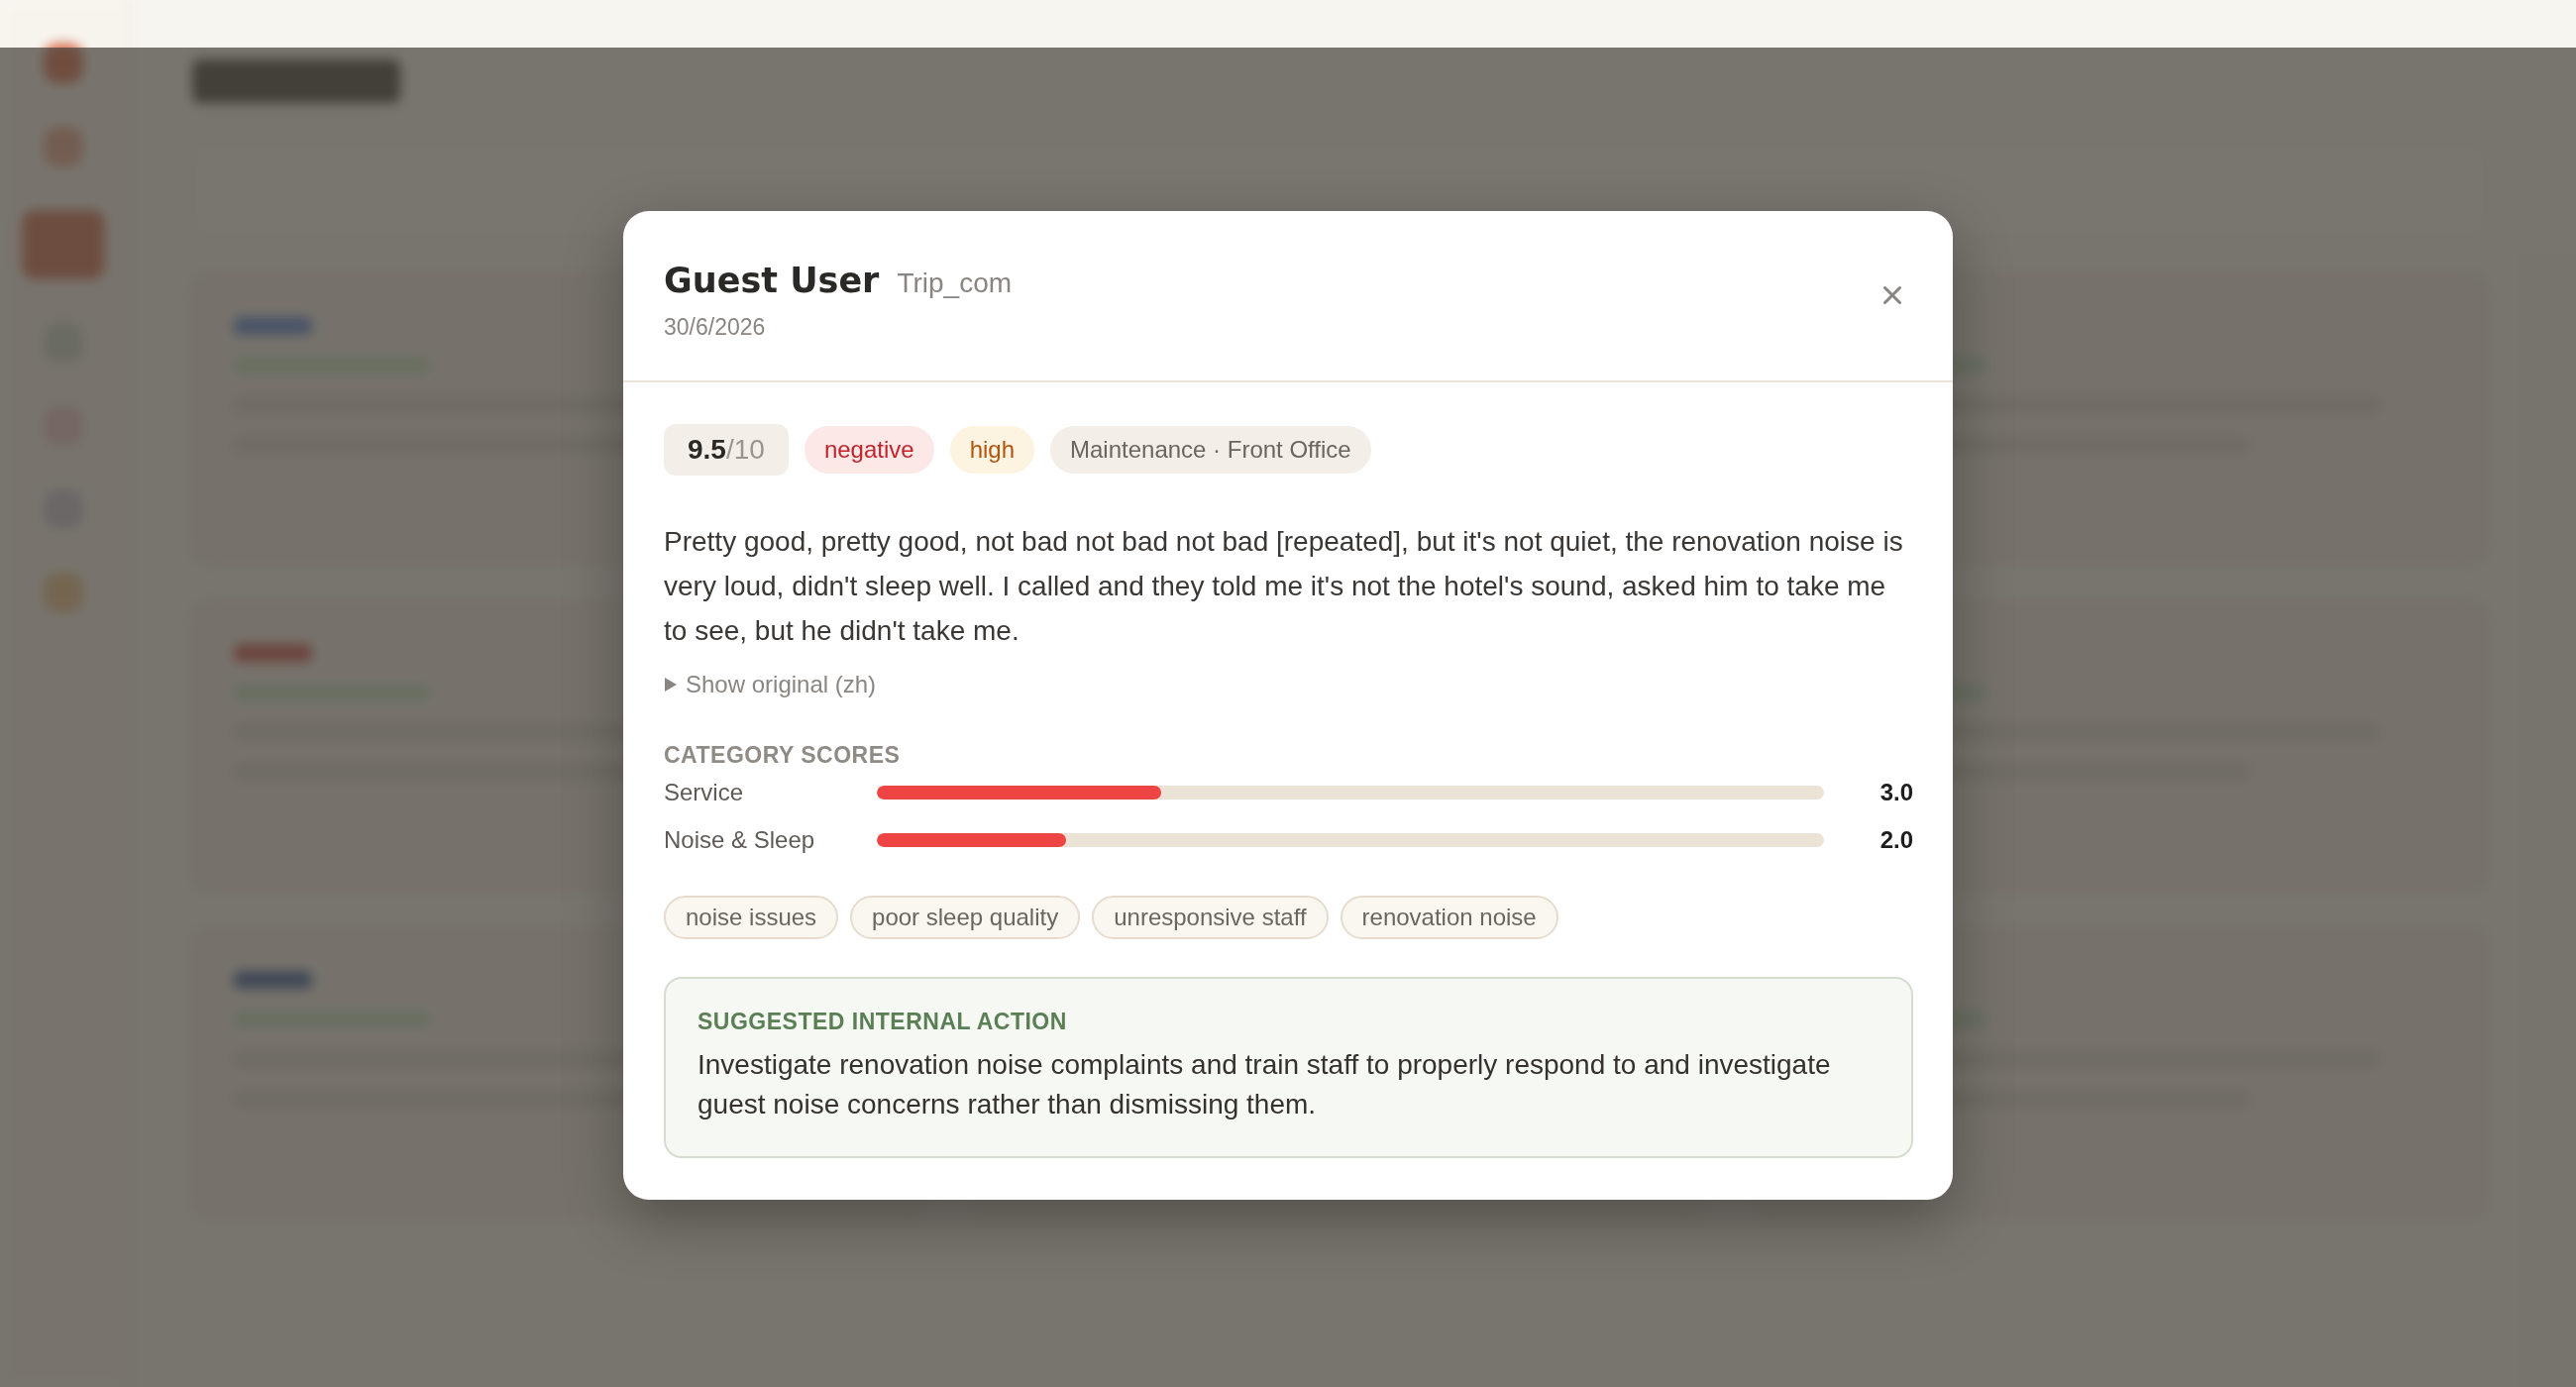 The width and height of the screenshot is (2576, 1387). What do you see at coordinates (965, 917) in the screenshot?
I see `topic-tag: poor sleep quality` at bounding box center [965, 917].